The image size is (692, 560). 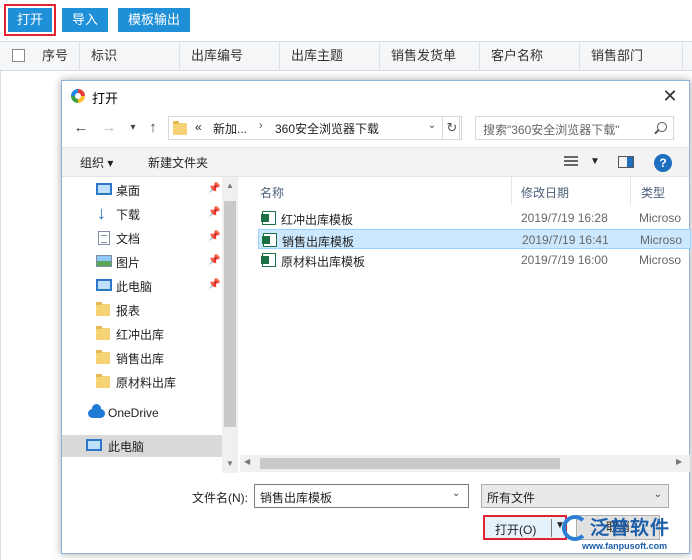 What do you see at coordinates (142, 358) in the screenshot?
I see `sidebar-item-sales-outbound: 销售出库` at bounding box center [142, 358].